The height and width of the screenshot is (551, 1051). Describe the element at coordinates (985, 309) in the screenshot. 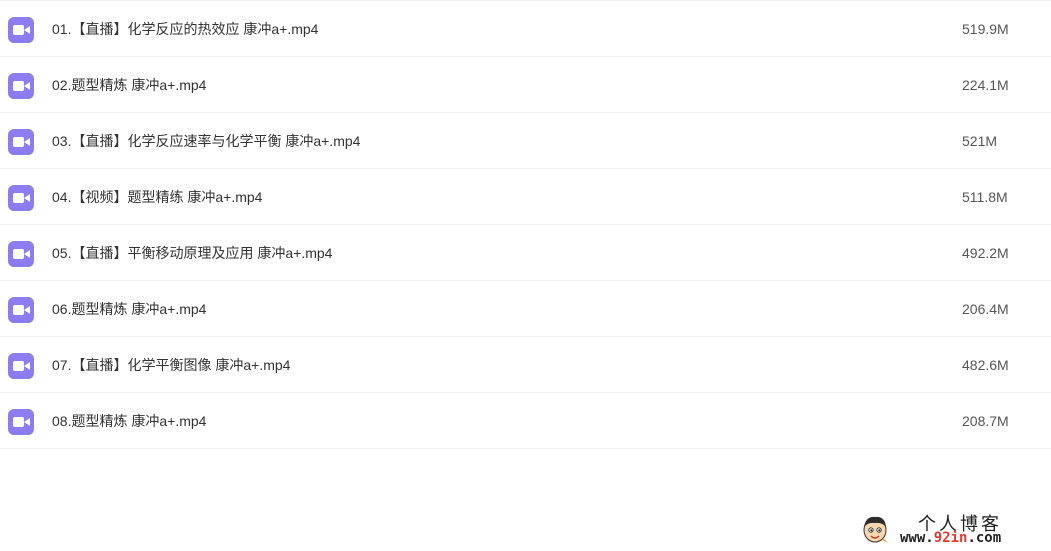

I see `file-size: 206.4M` at that location.